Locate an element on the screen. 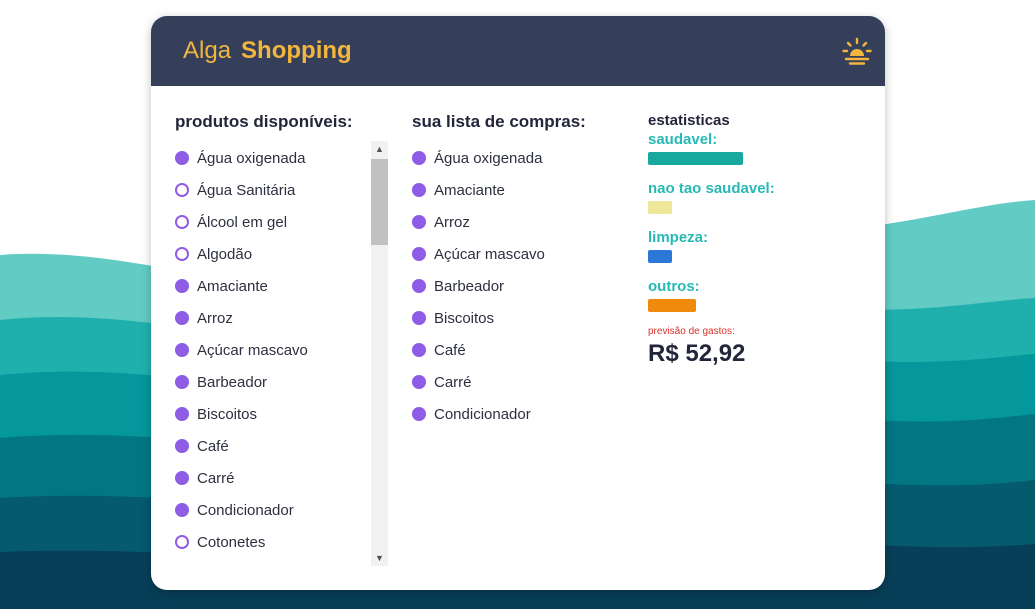  sun-icon is located at coordinates (857, 51).